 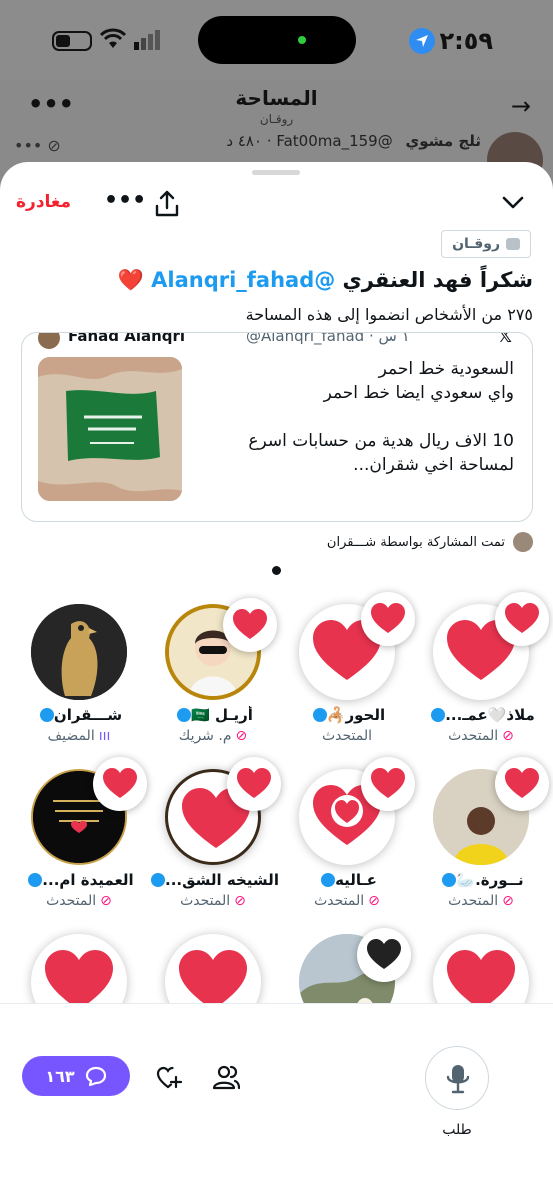 I want to click on tweet-line: 10 الاف ريال هدية من حسابات اسرع, so click(x=381, y=441).